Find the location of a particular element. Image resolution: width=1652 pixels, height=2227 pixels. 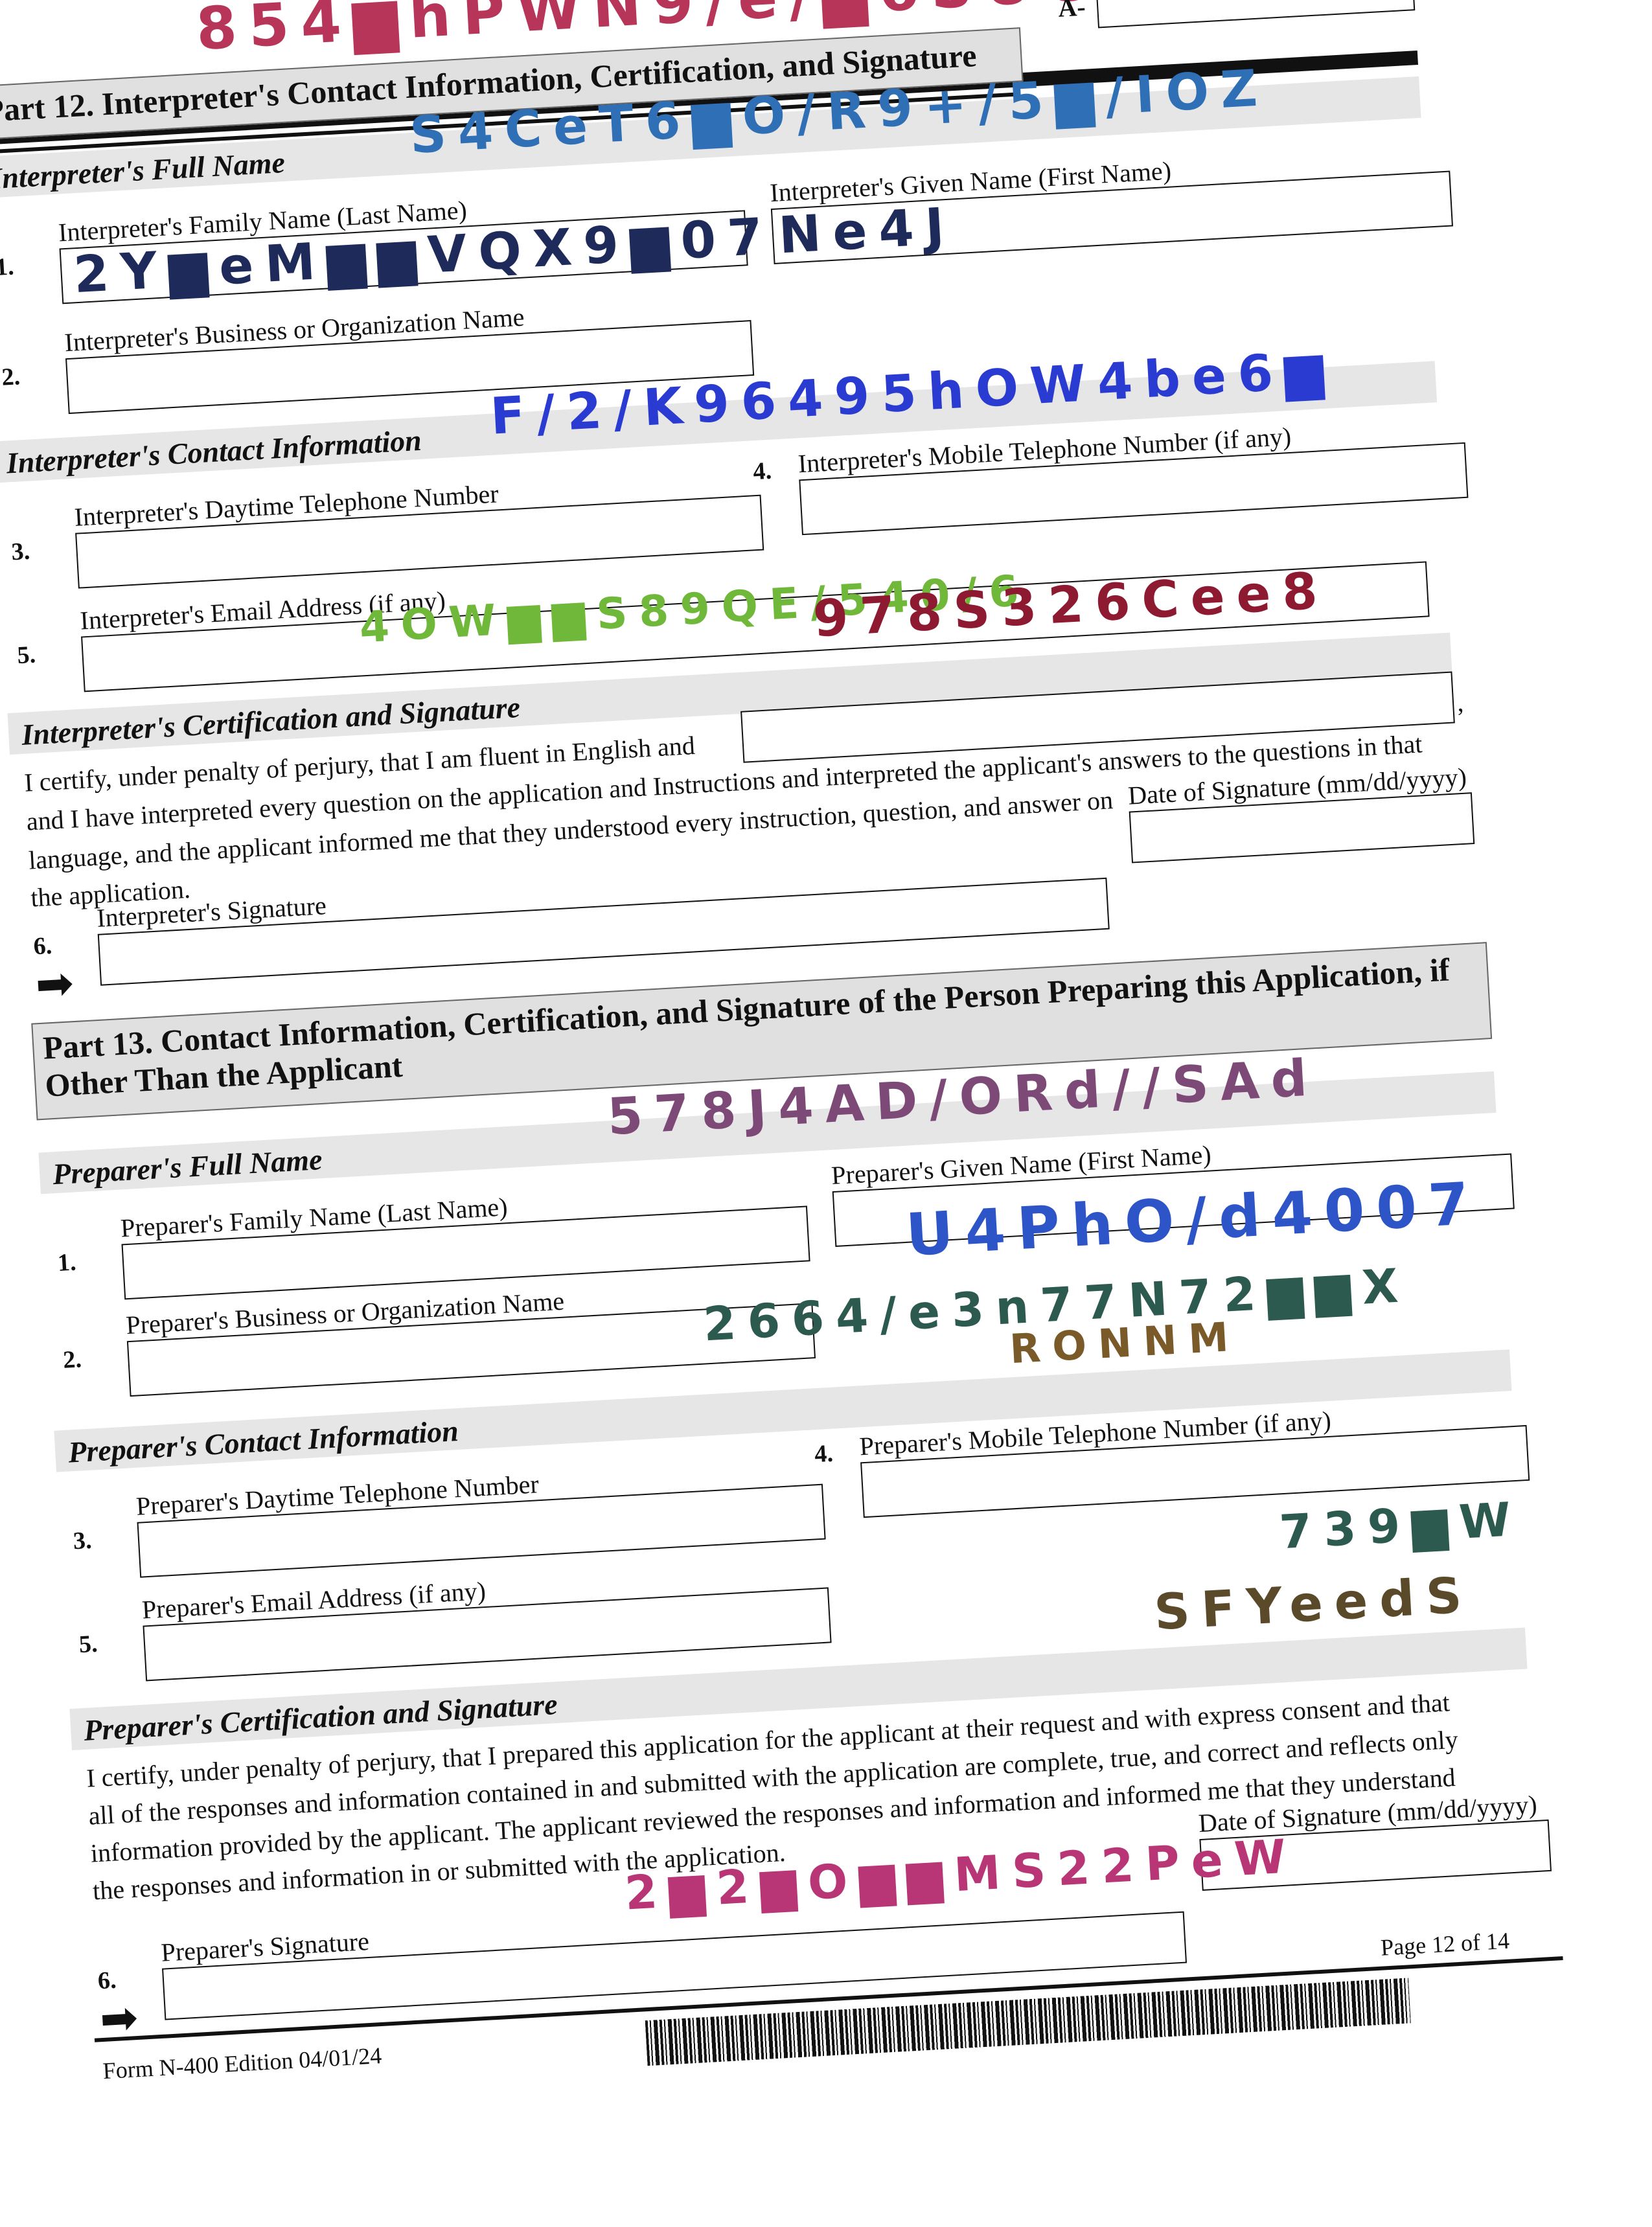

barcode is located at coordinates (1028, 2022).